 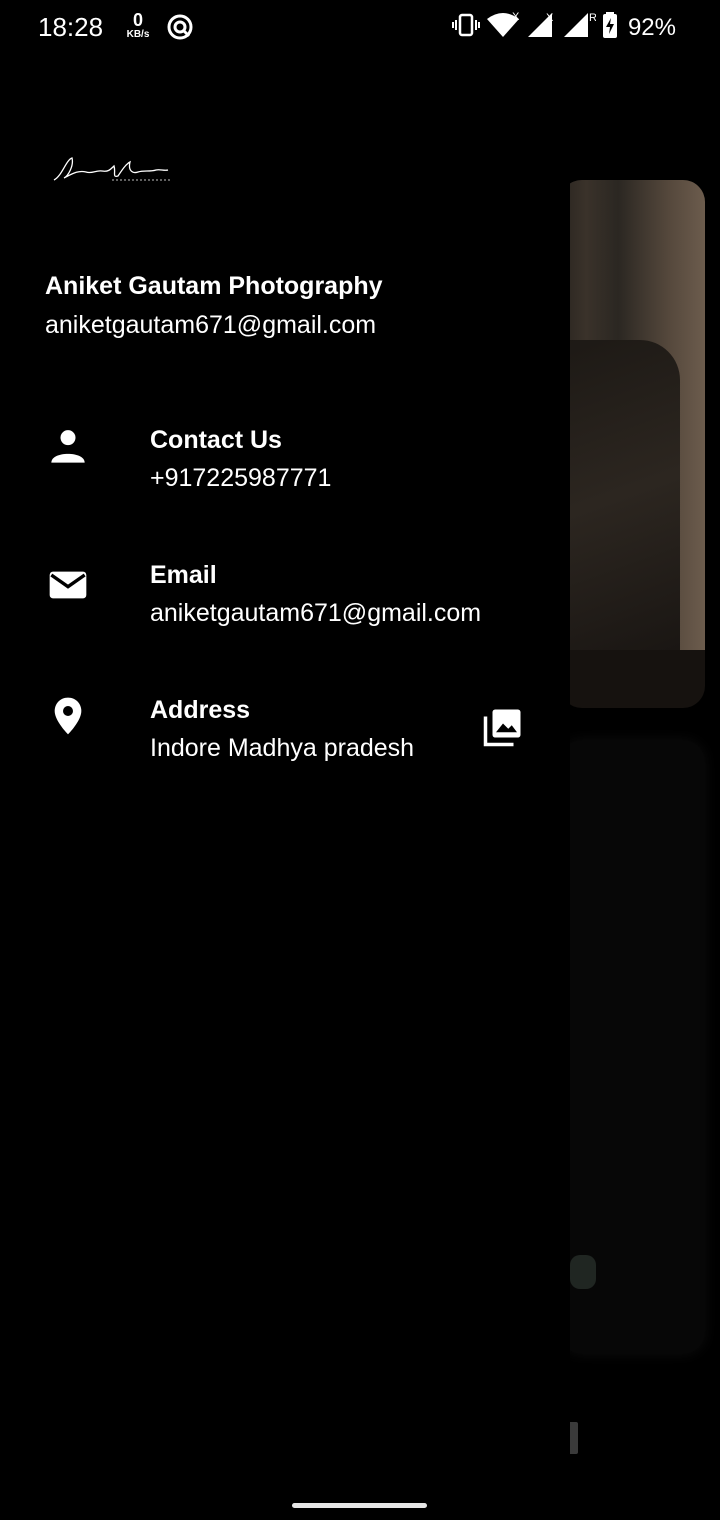 I want to click on email-address: aniketgautam671@gmail.com, so click(x=315, y=613).